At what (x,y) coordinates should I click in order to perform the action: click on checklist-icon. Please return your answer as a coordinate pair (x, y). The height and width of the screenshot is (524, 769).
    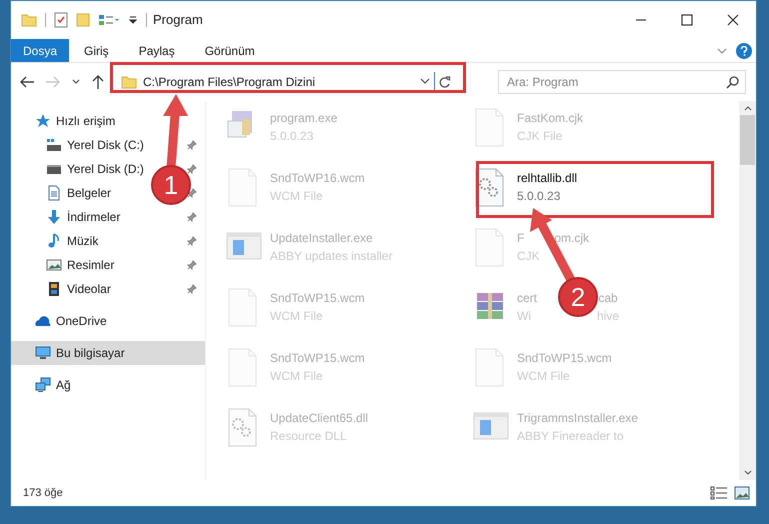
    Looking at the image, I should click on (61, 20).